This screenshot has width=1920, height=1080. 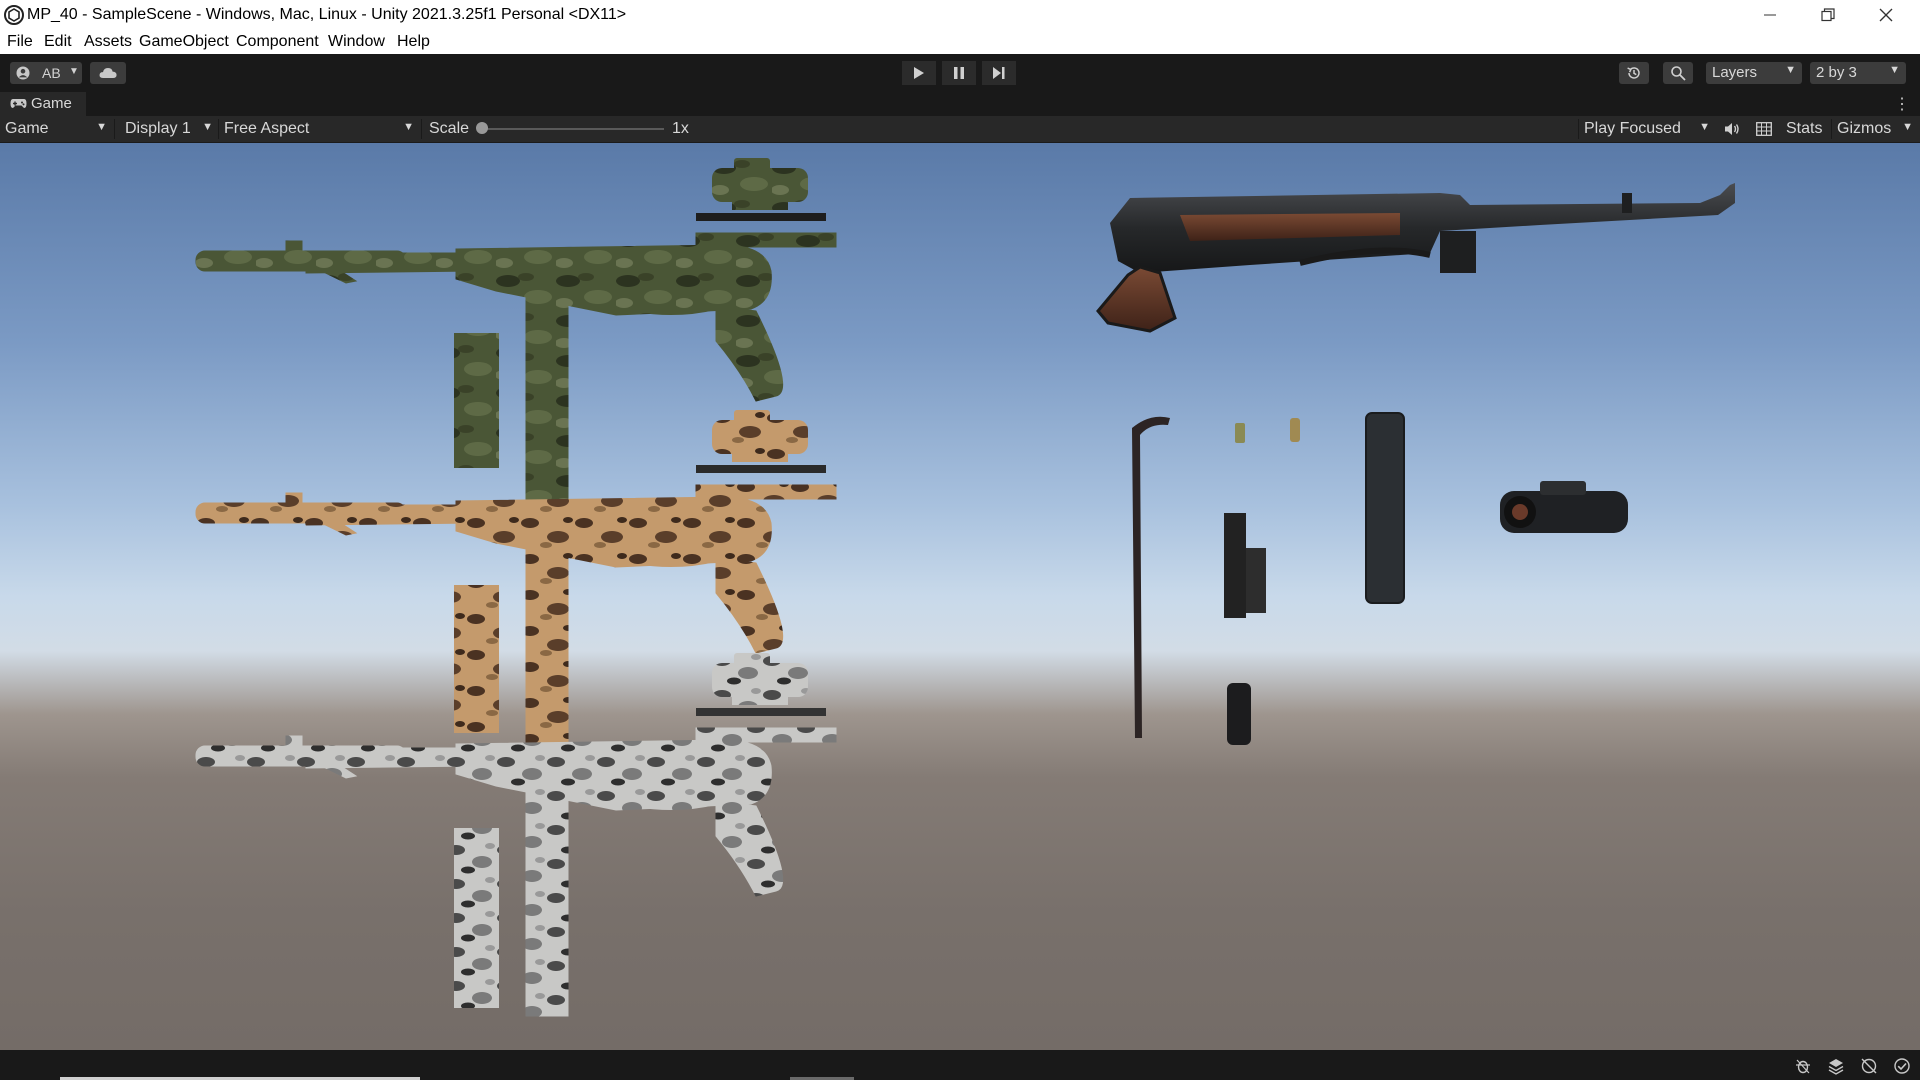 I want to click on cleaning-rod, so click(x=1151, y=577).